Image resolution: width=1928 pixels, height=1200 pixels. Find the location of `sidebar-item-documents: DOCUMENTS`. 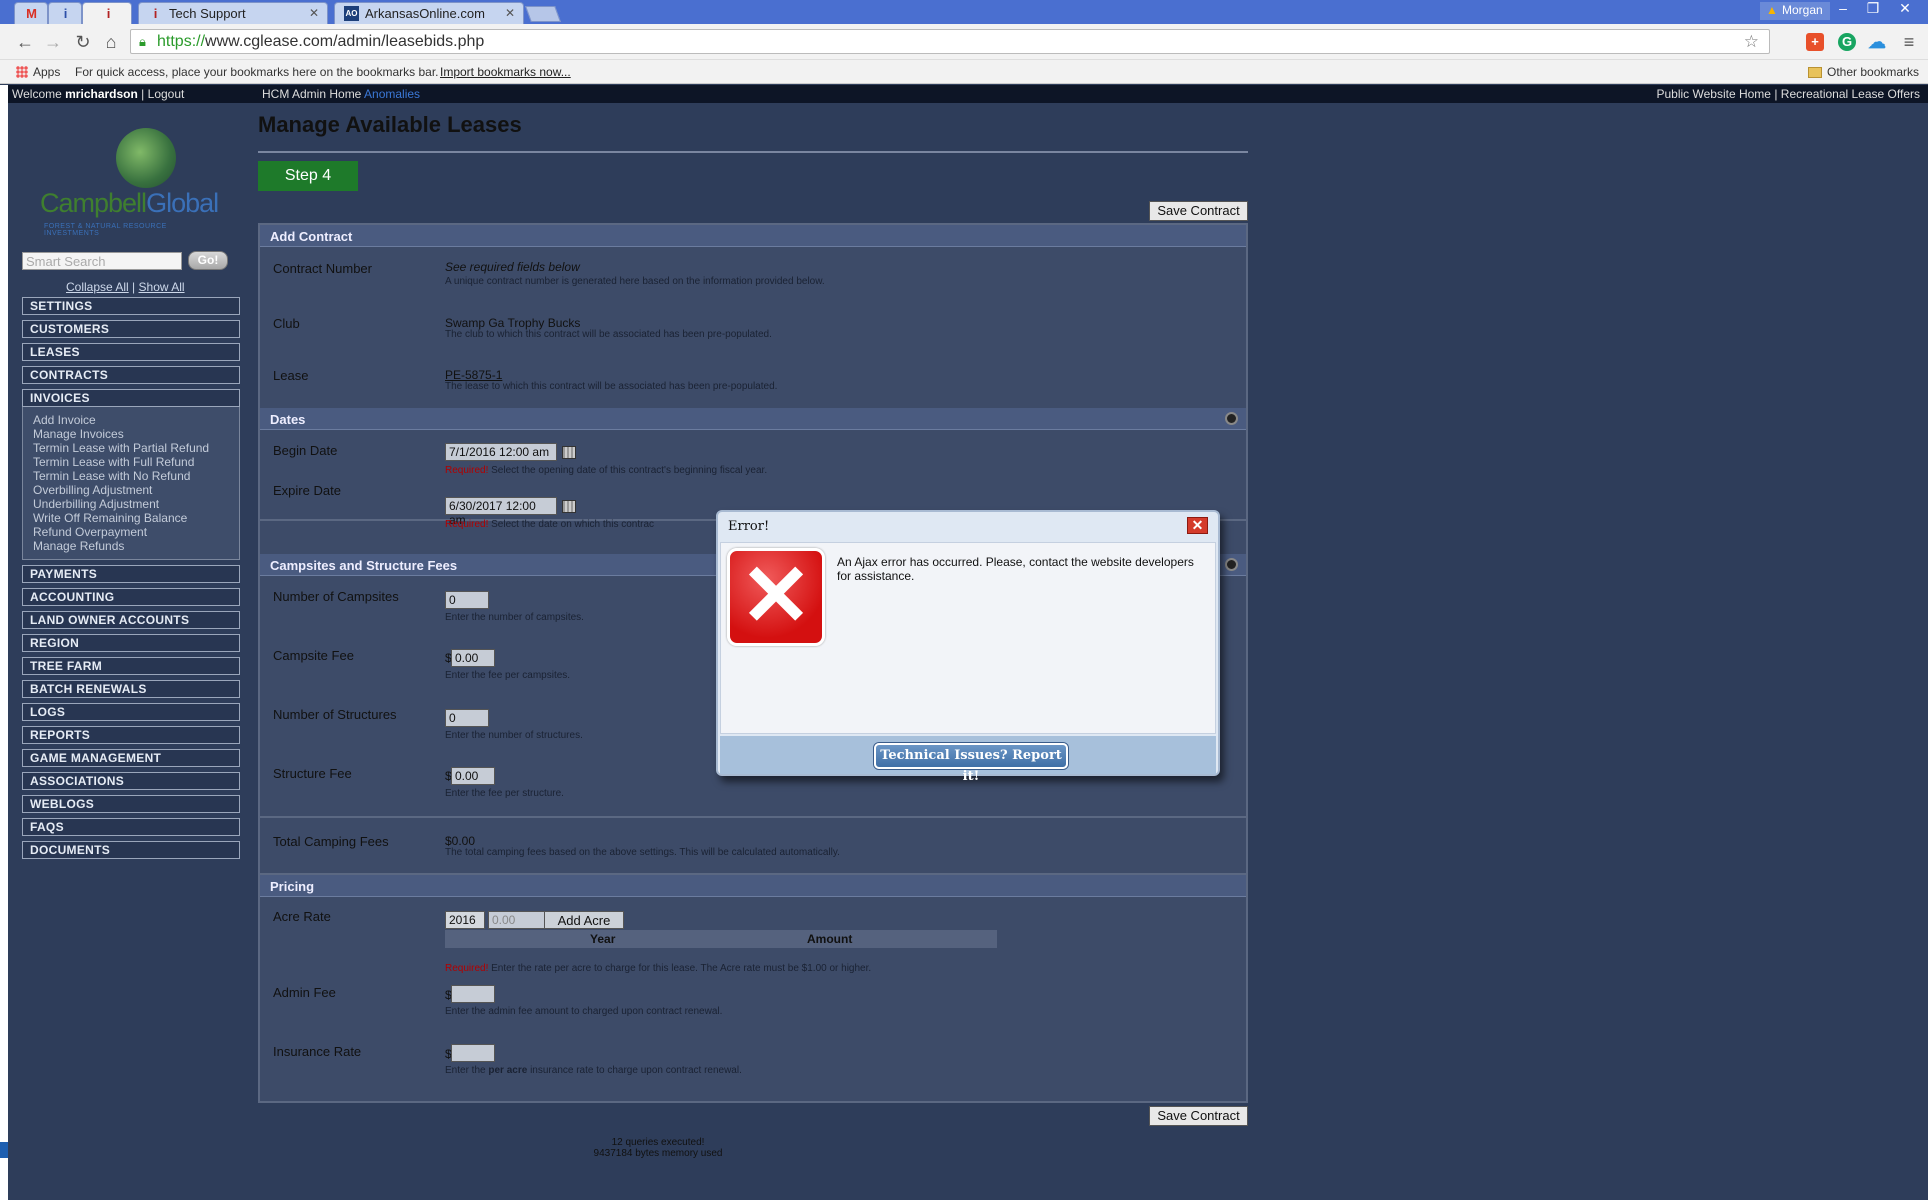

sidebar-item-documents: DOCUMENTS is located at coordinates (131, 850).